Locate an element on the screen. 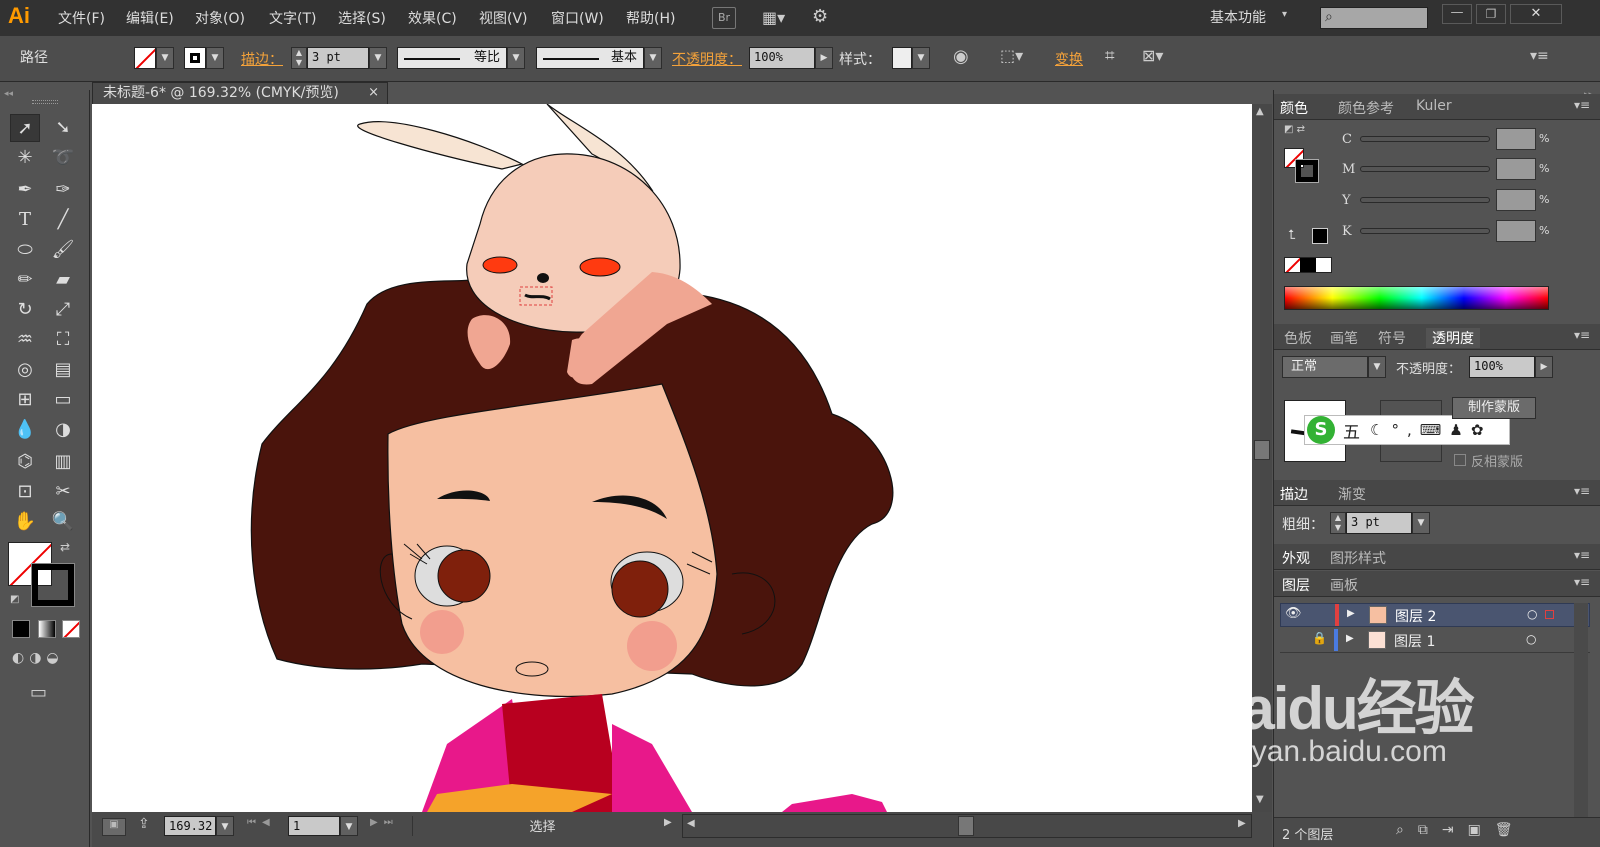 This screenshot has height=847, width=1600. layers-scrollbar is located at coordinates (1581, 713).